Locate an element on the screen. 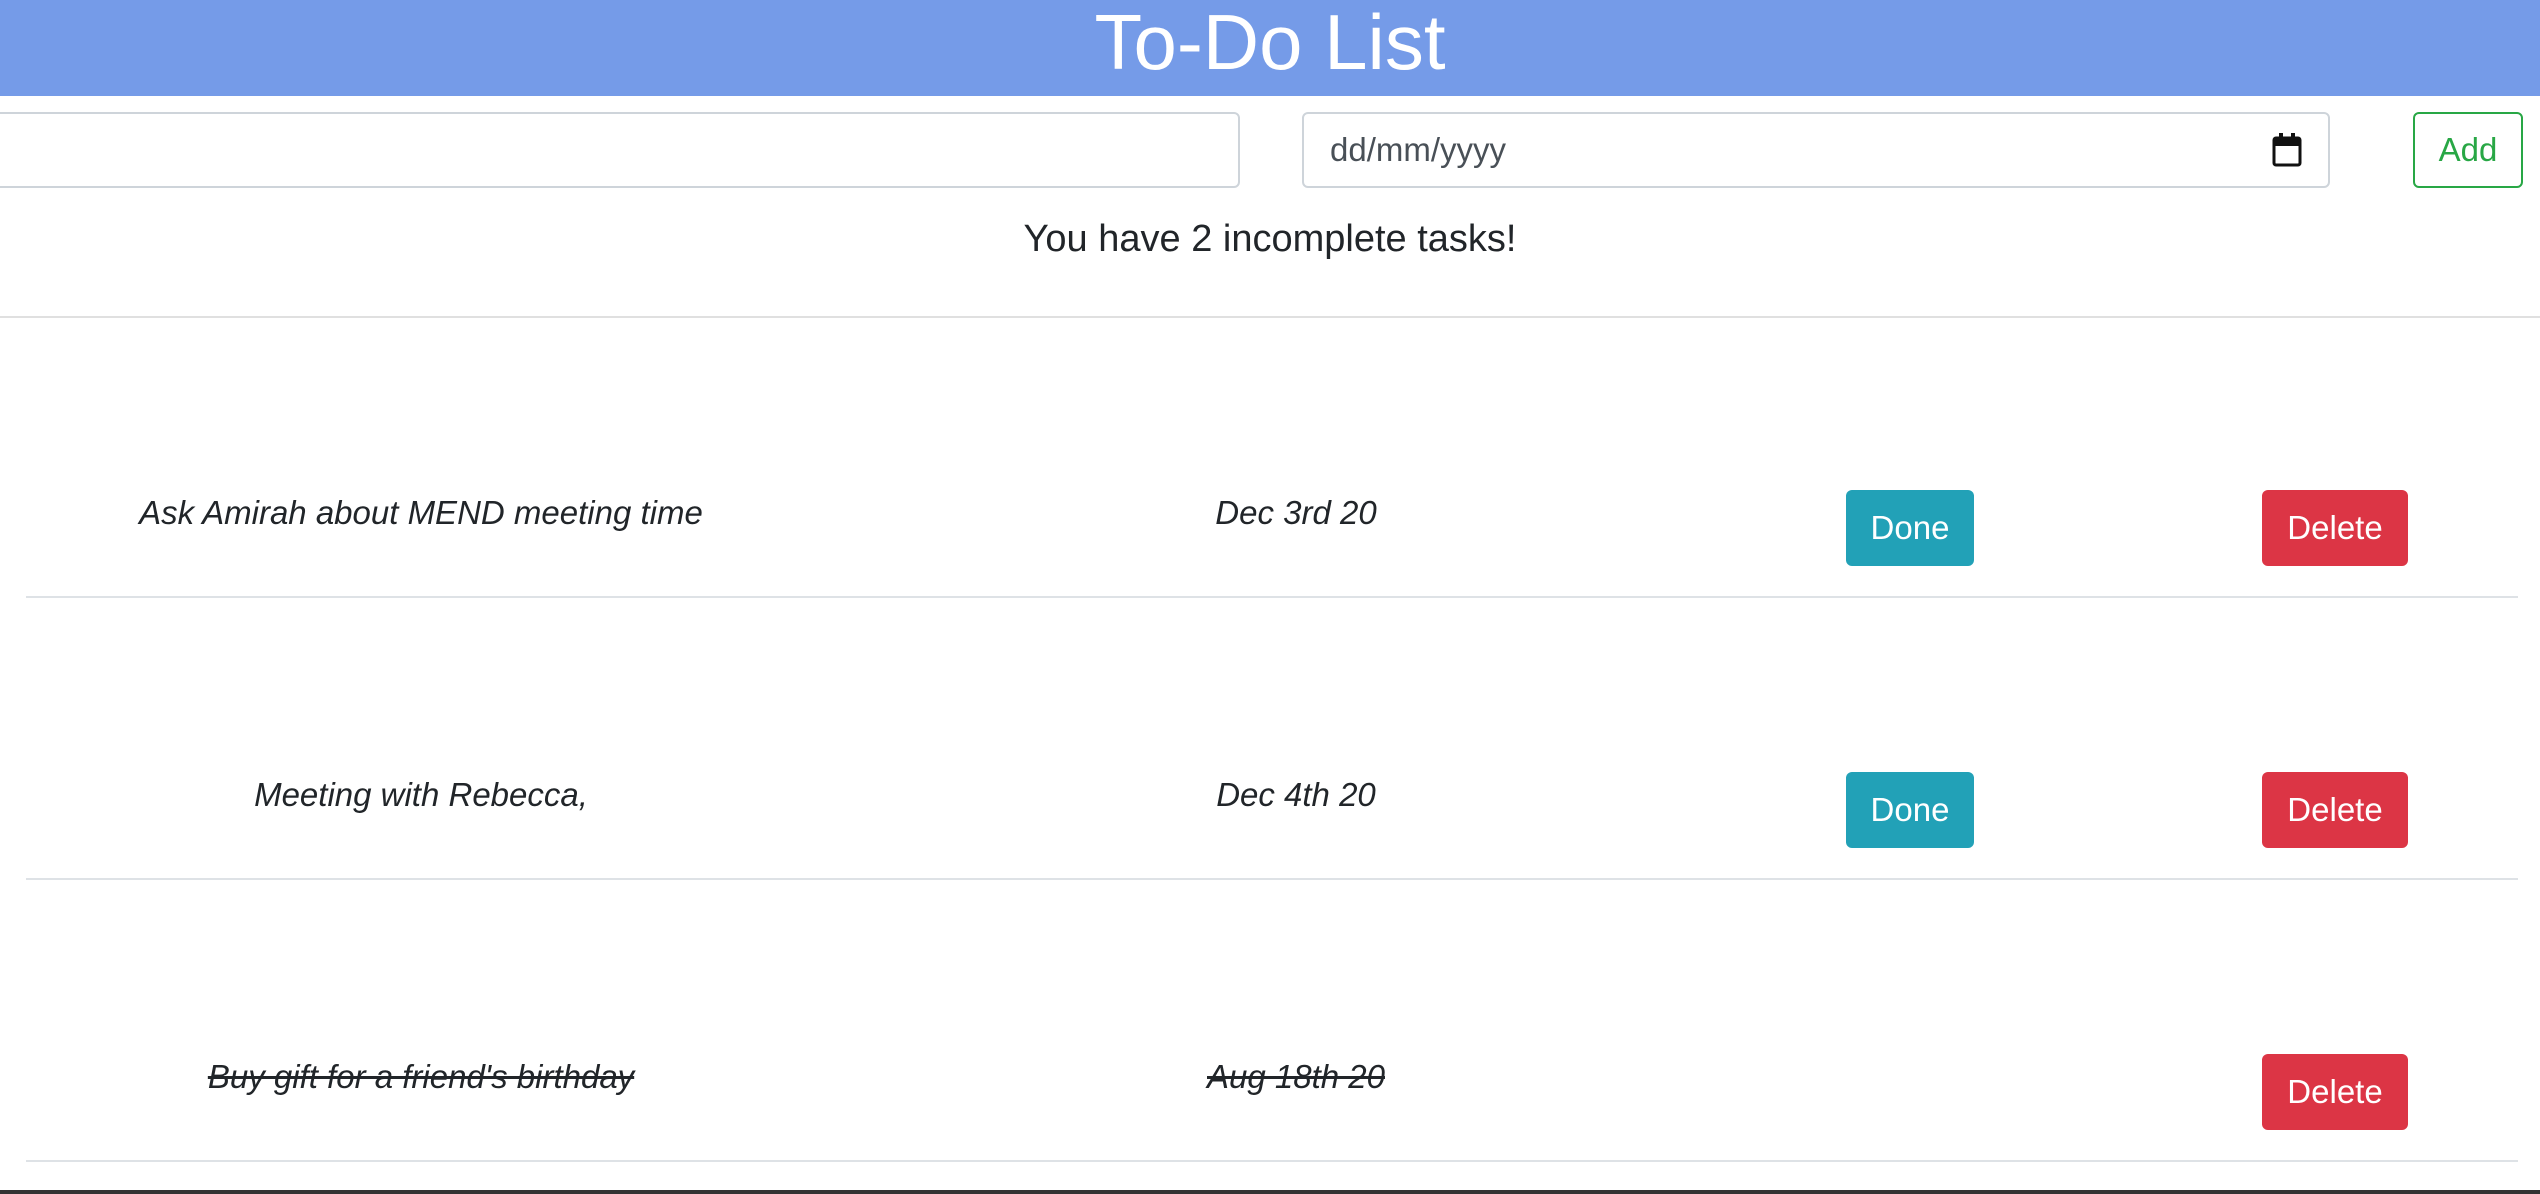  task-name: Ask Amirah about MEND meeting time is located at coordinates (421, 512).